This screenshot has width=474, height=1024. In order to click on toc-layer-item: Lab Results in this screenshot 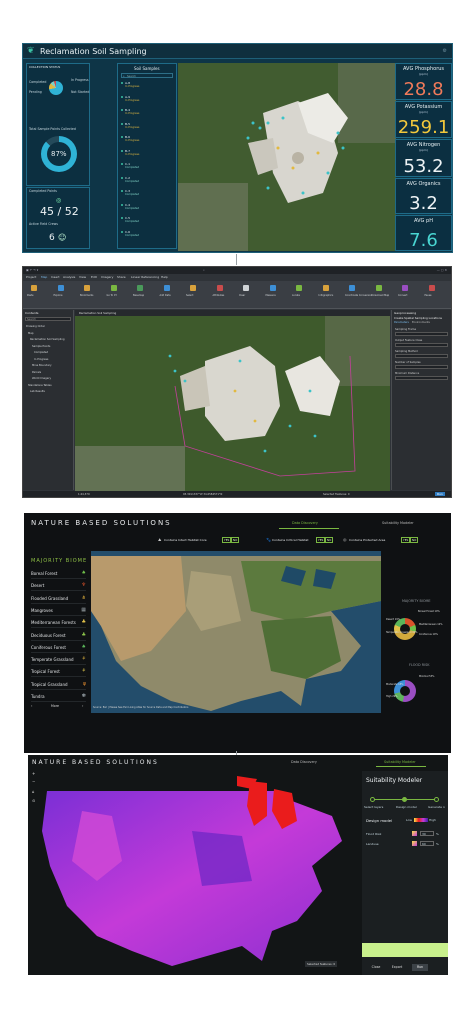, I will do `click(37, 391)`.